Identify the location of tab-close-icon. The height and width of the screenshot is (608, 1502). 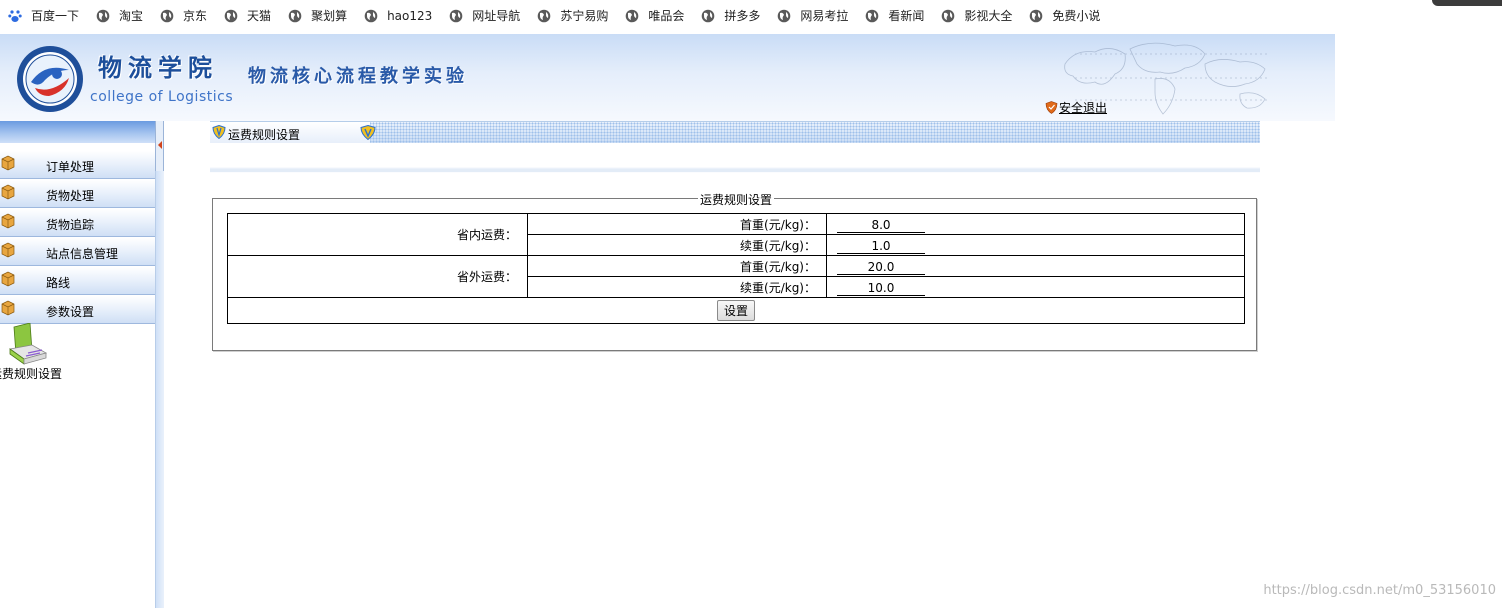
(368, 132).